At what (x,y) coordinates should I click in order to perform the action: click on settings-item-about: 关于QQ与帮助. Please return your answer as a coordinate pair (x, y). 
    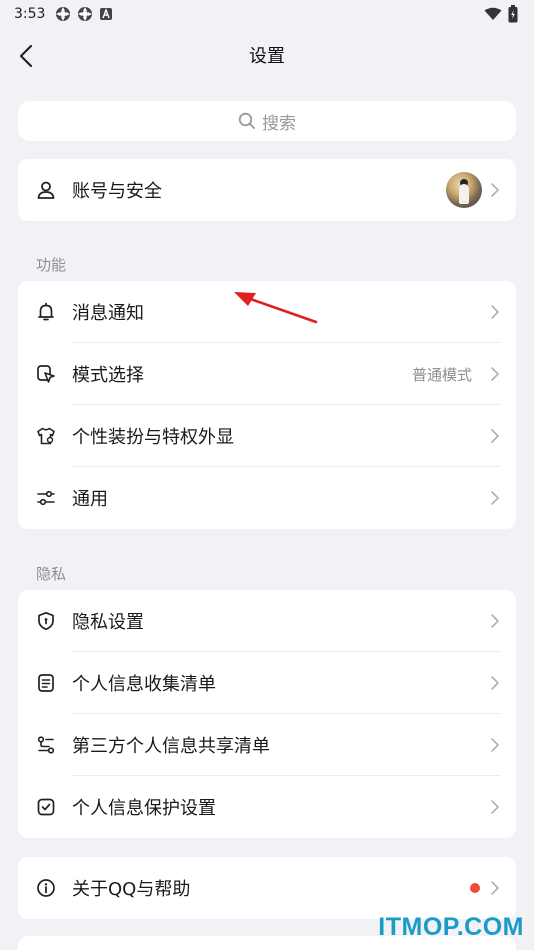
    Looking at the image, I should click on (267, 888).